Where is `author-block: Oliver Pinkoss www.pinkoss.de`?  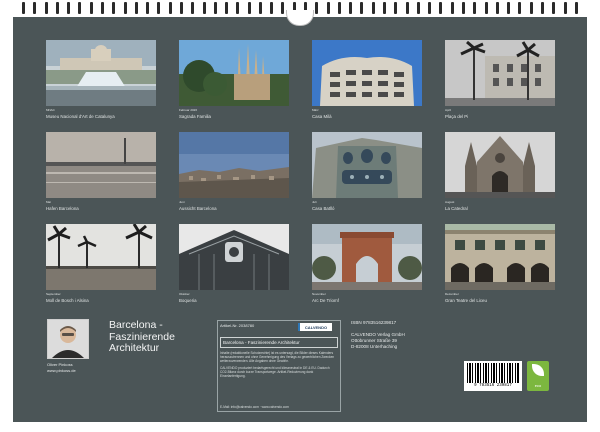 author-block: Oliver Pinkoss www.pinkoss.de is located at coordinates (70, 346).